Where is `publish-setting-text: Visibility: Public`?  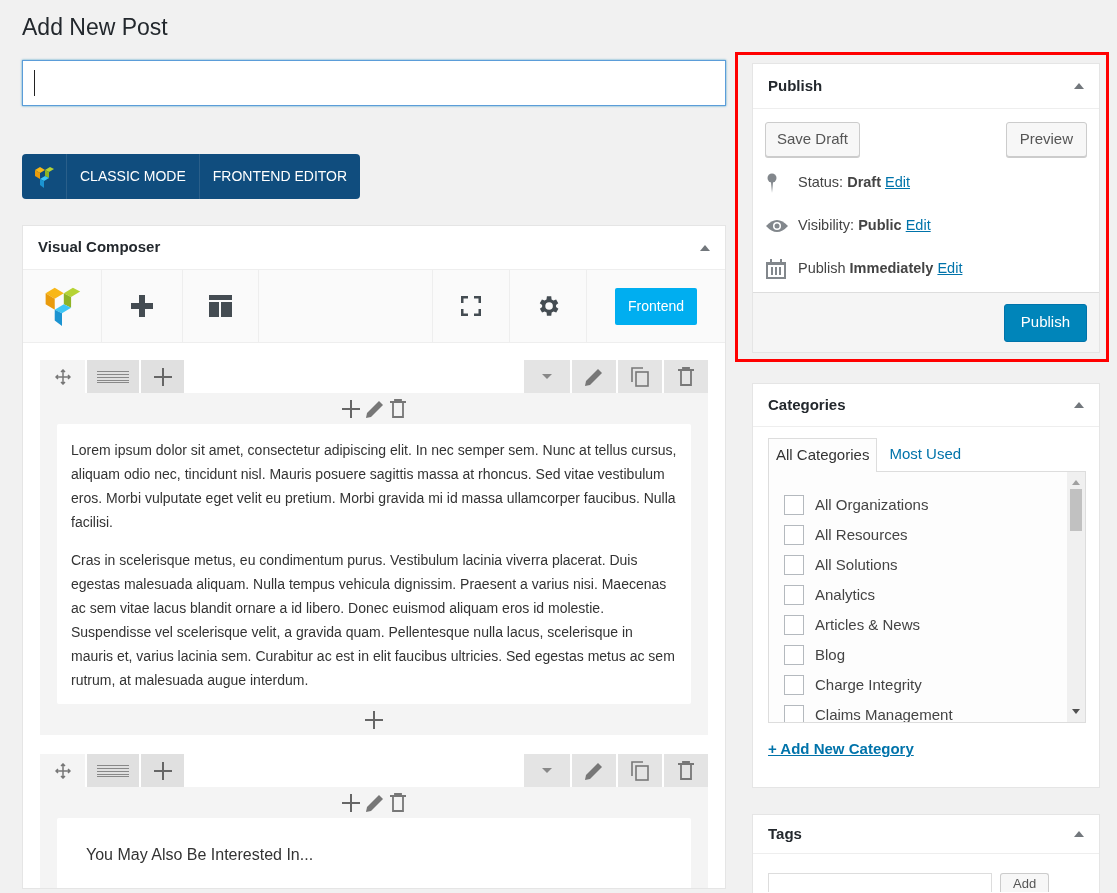
publish-setting-text: Visibility: Public is located at coordinates (850, 226).